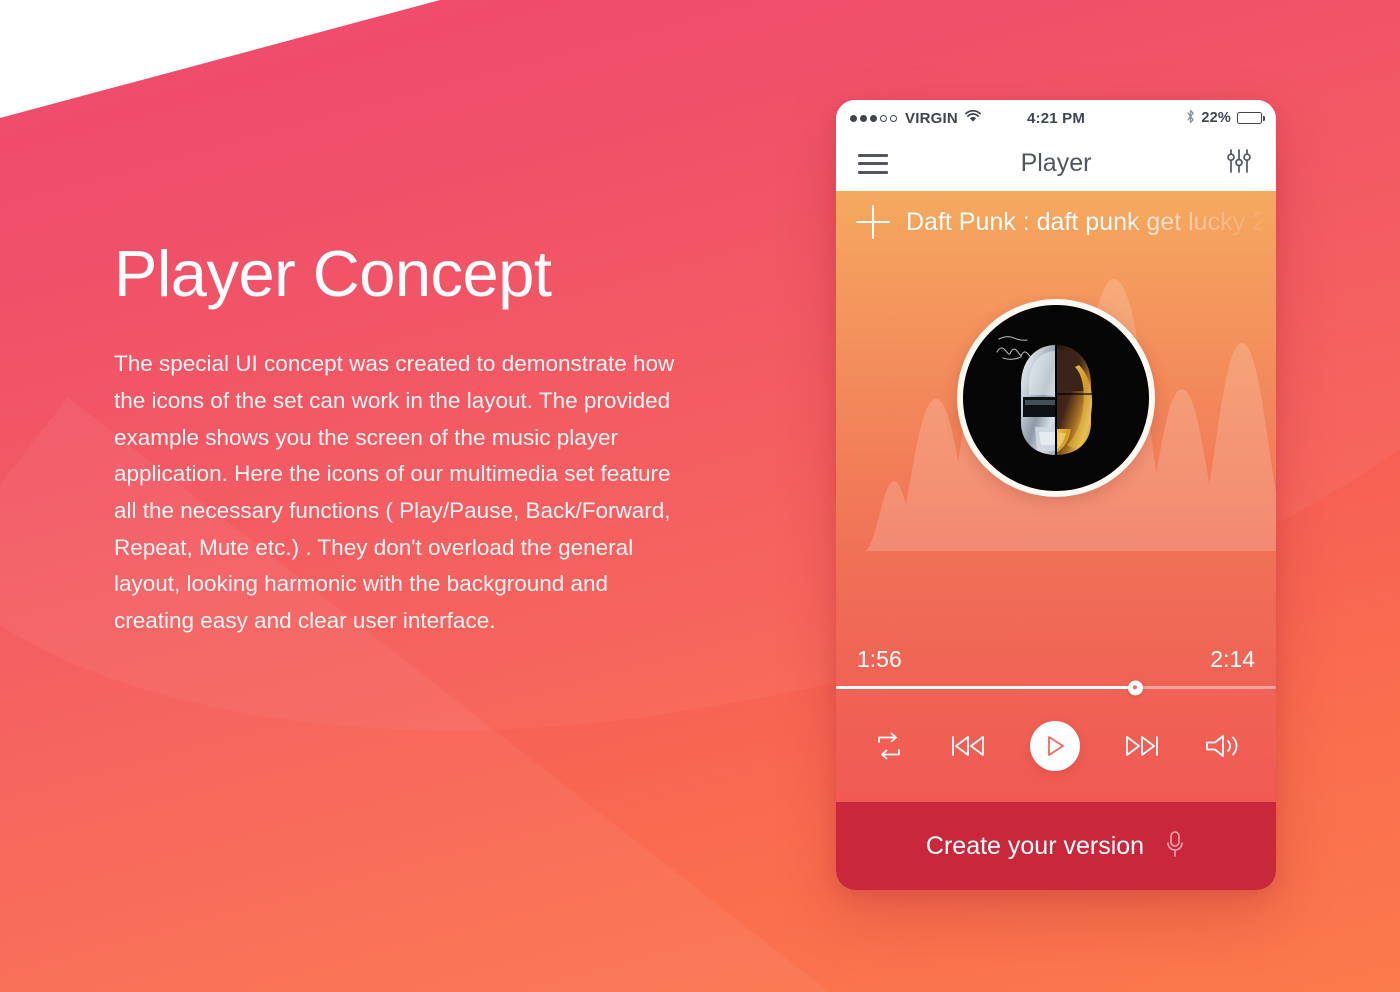 Image resolution: width=1400 pixels, height=992 pixels. I want to click on nav-title: Player, so click(1056, 163).